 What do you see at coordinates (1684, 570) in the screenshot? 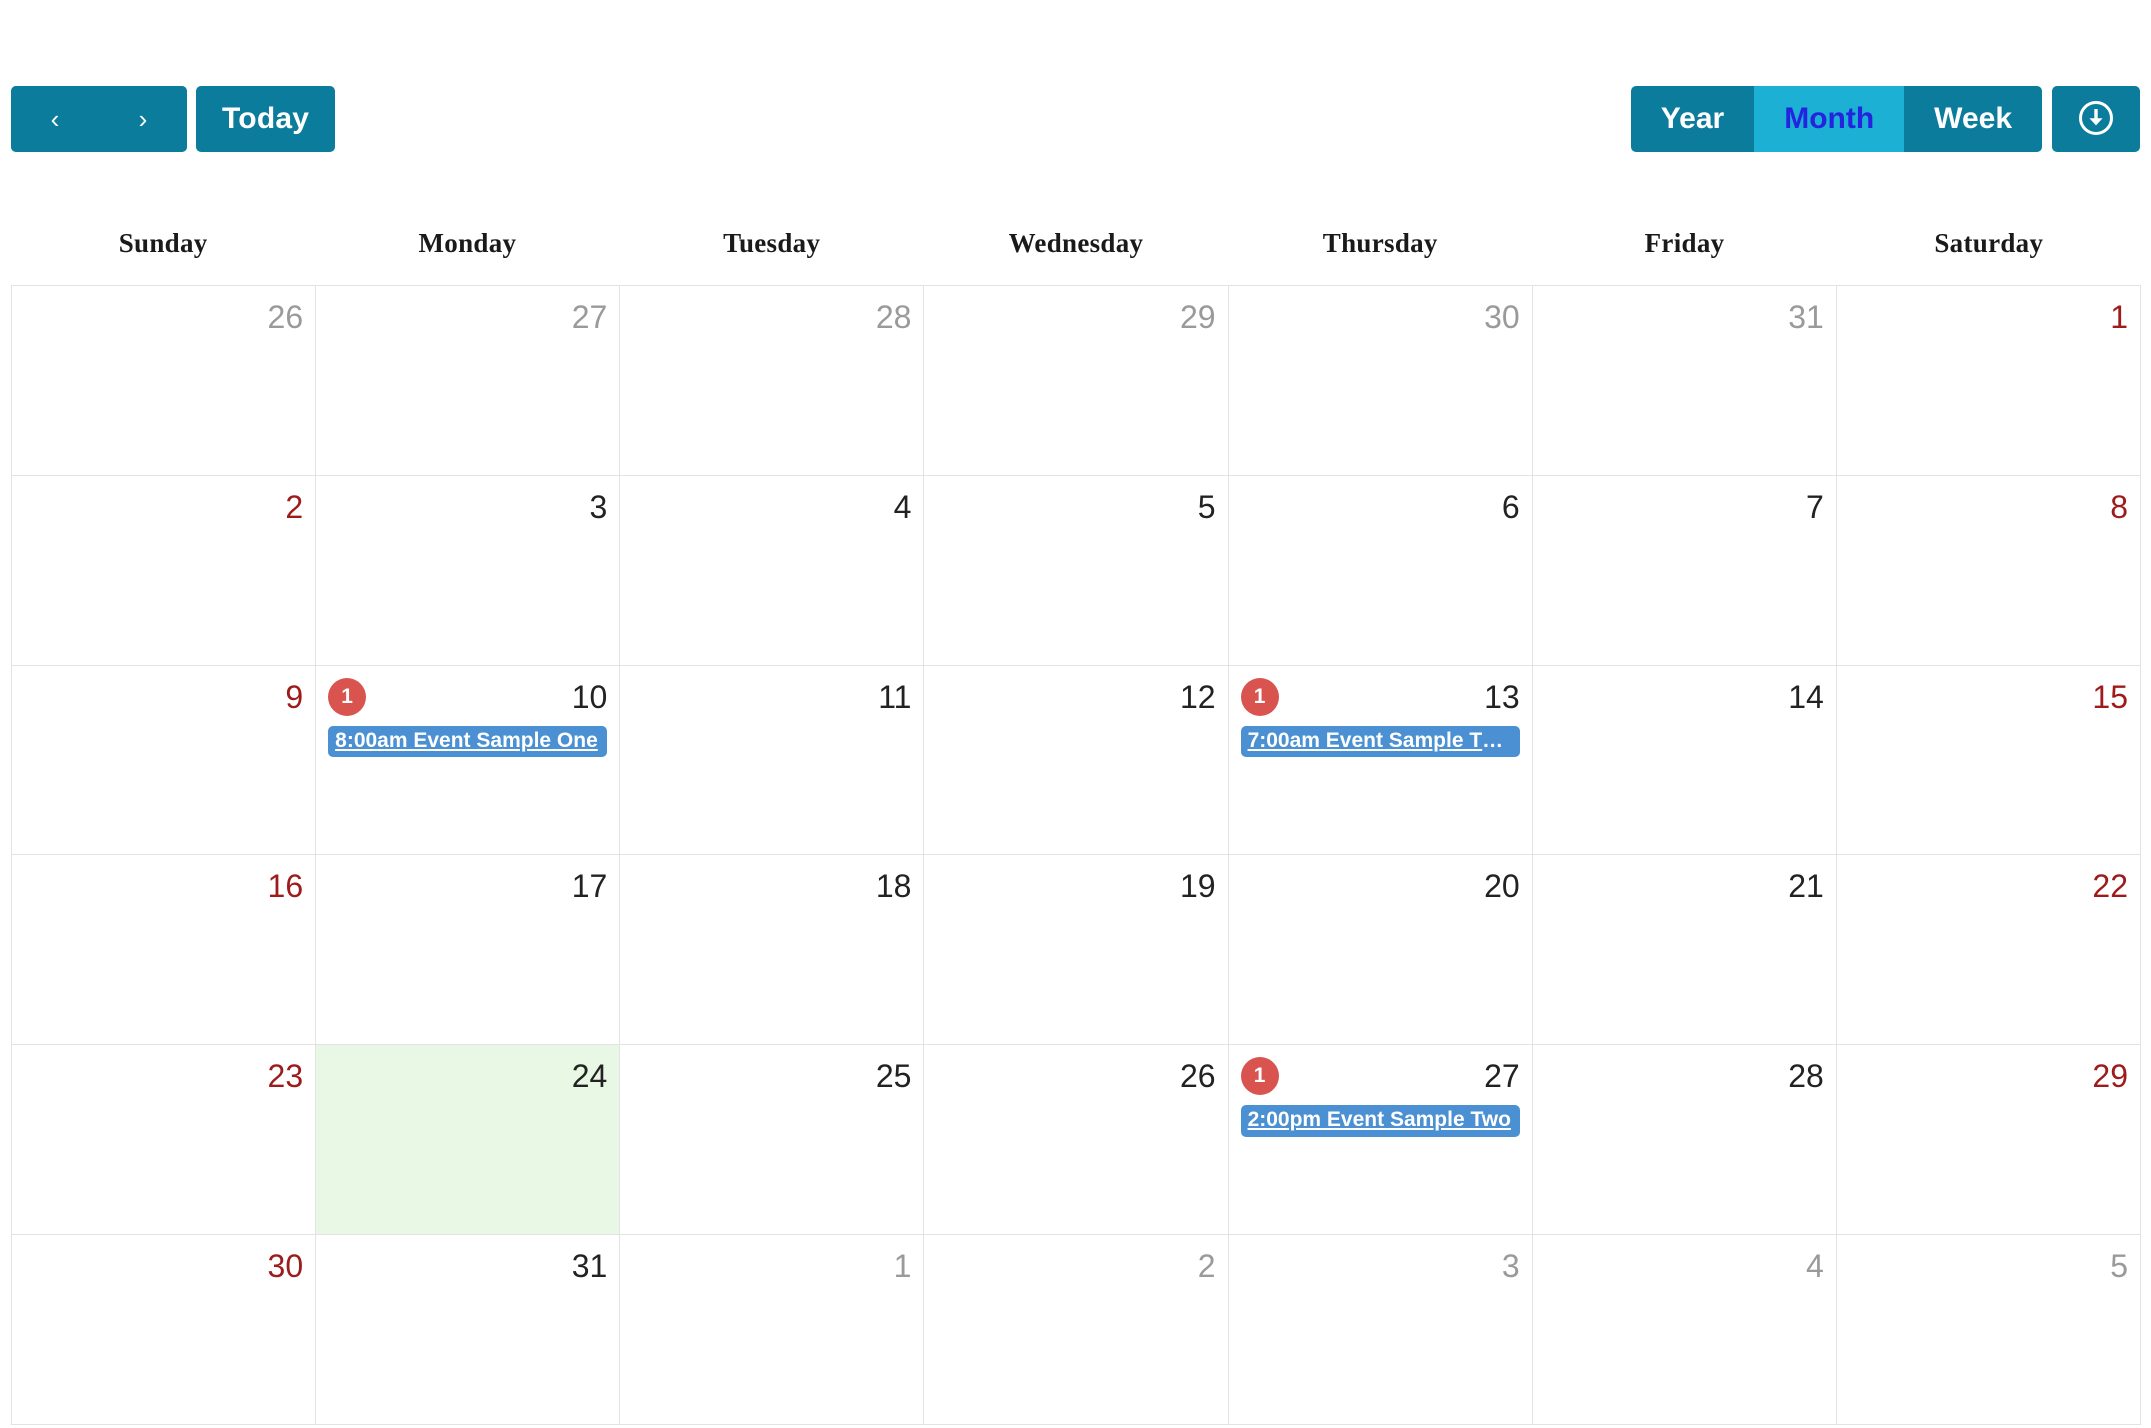
I see `calendar-day-cell: 7` at bounding box center [1684, 570].